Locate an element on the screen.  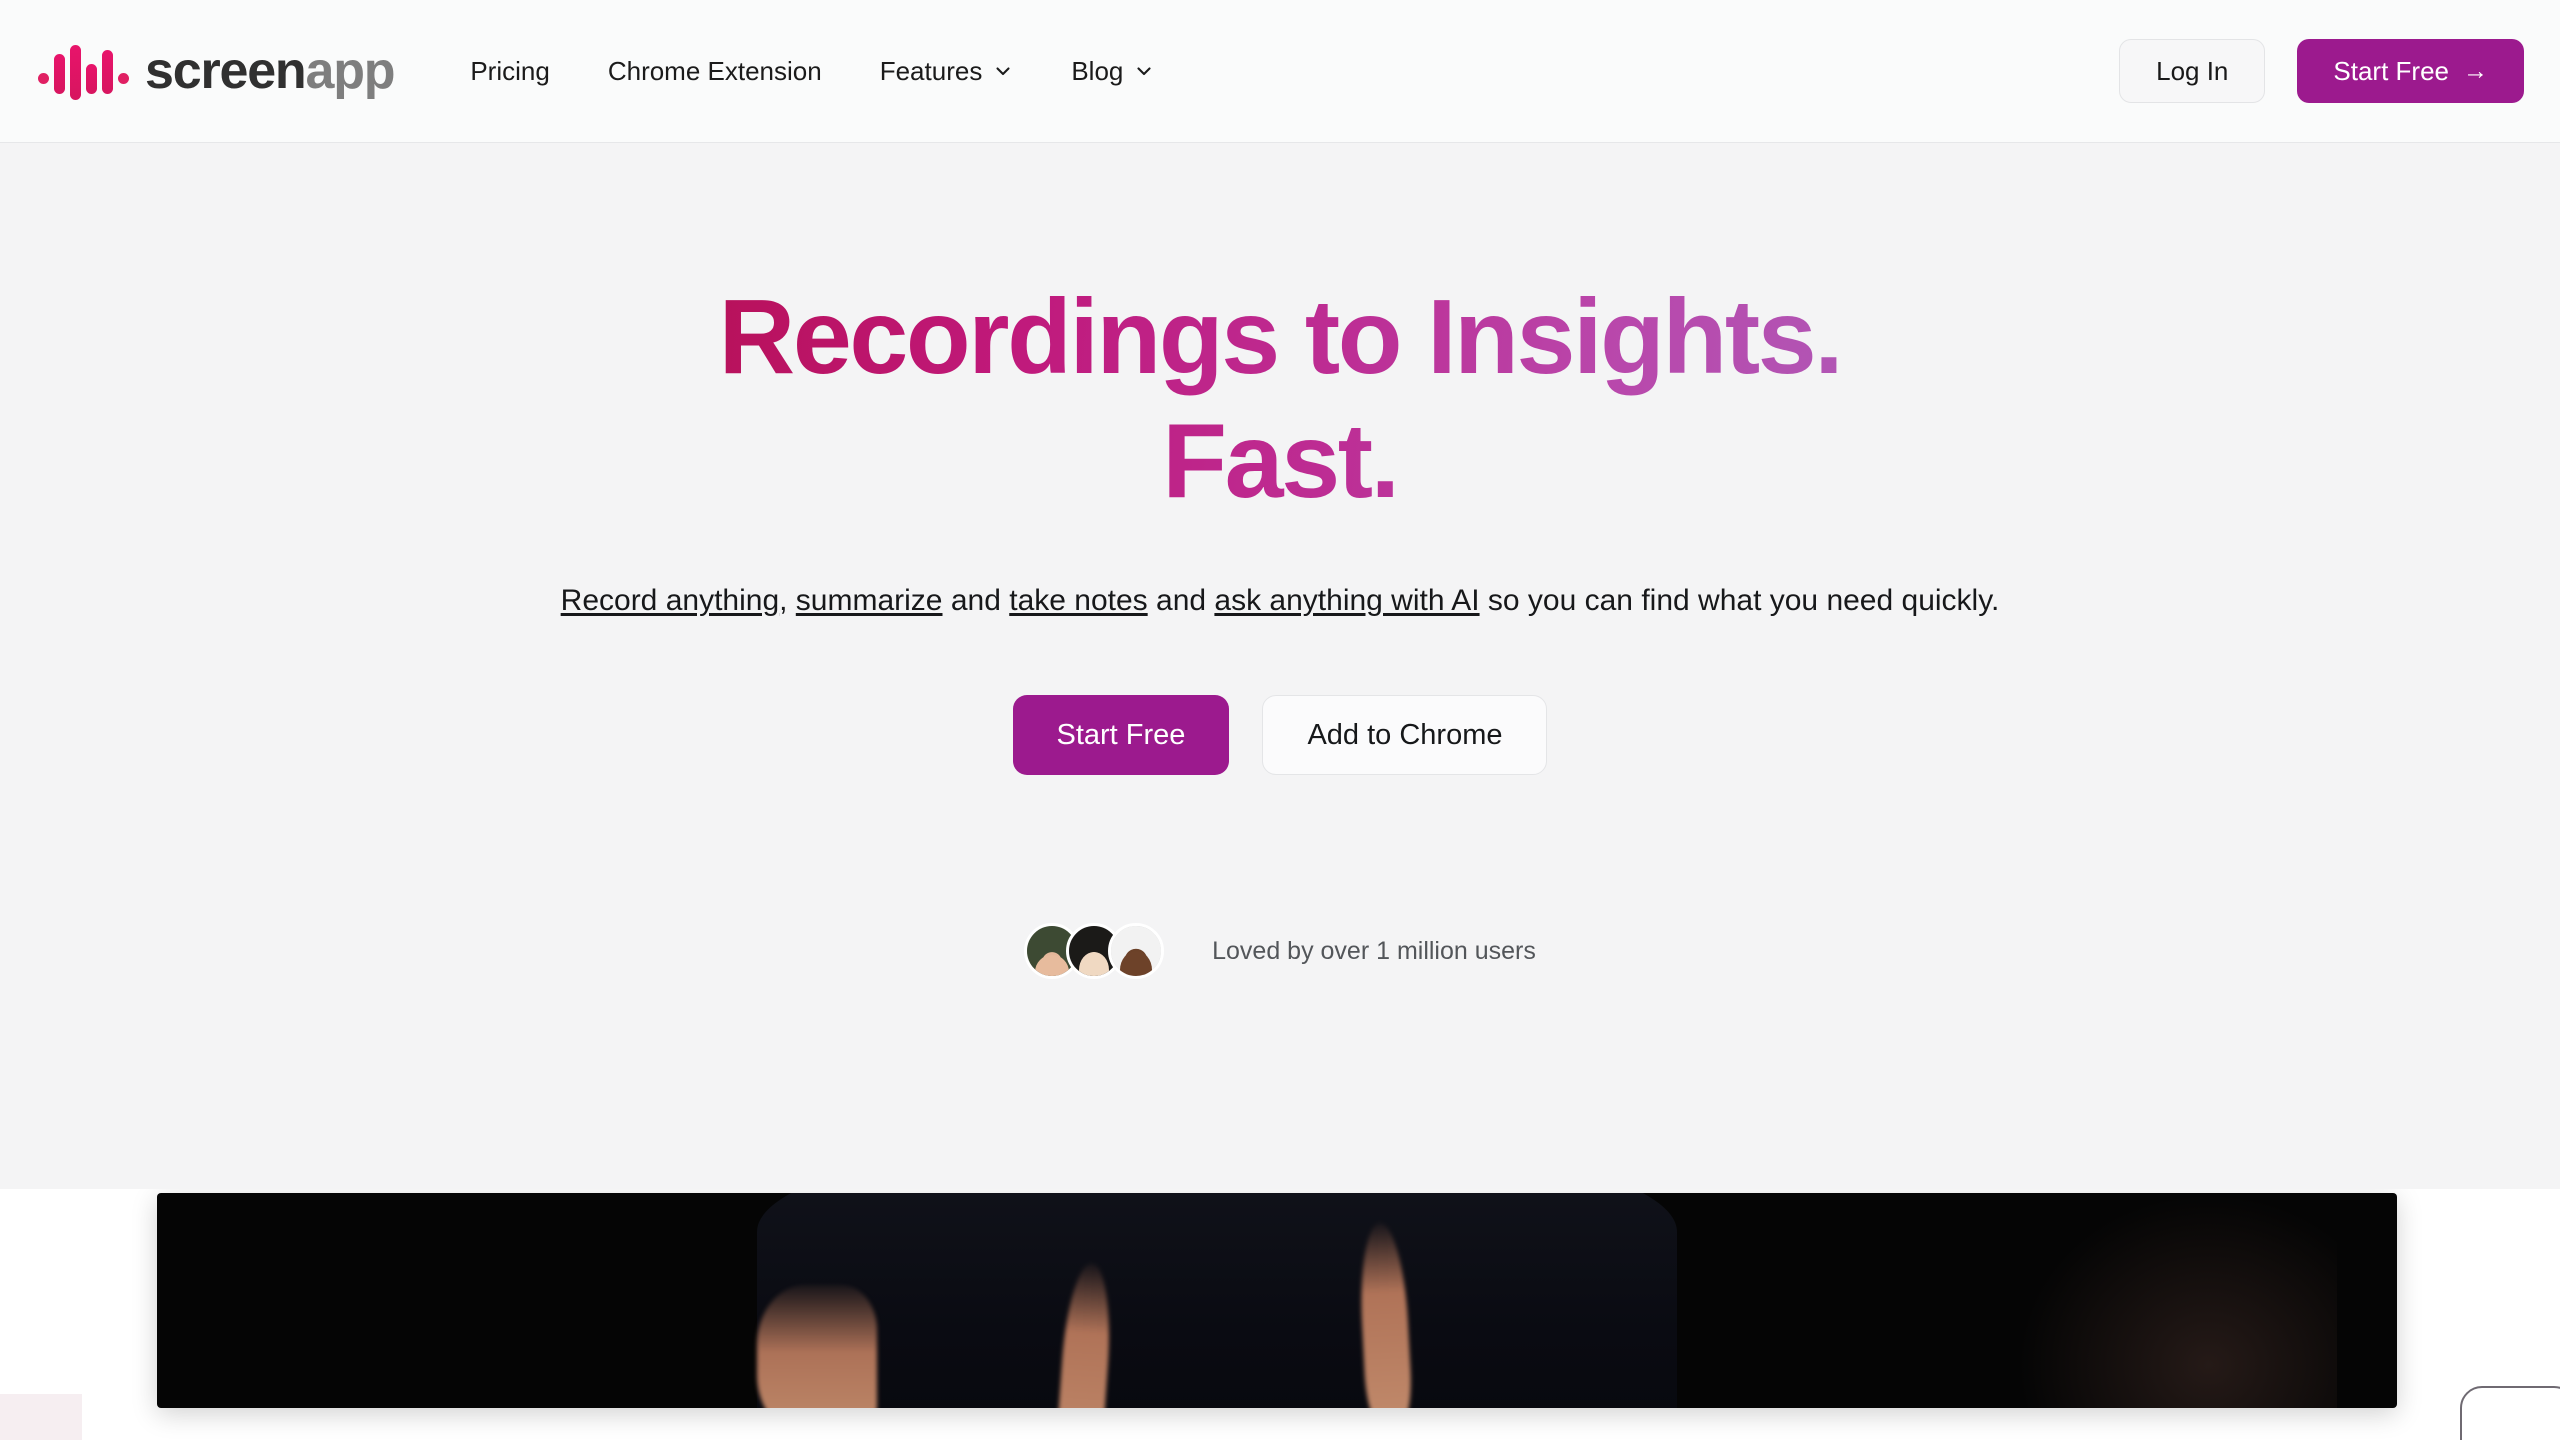
hero-video-player is located at coordinates (1277, 1300).